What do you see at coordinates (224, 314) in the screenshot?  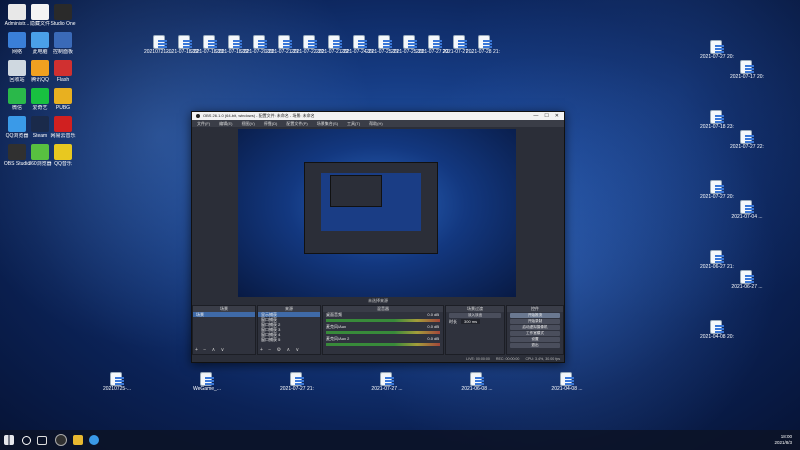 I see `scene-item: 场景` at bounding box center [224, 314].